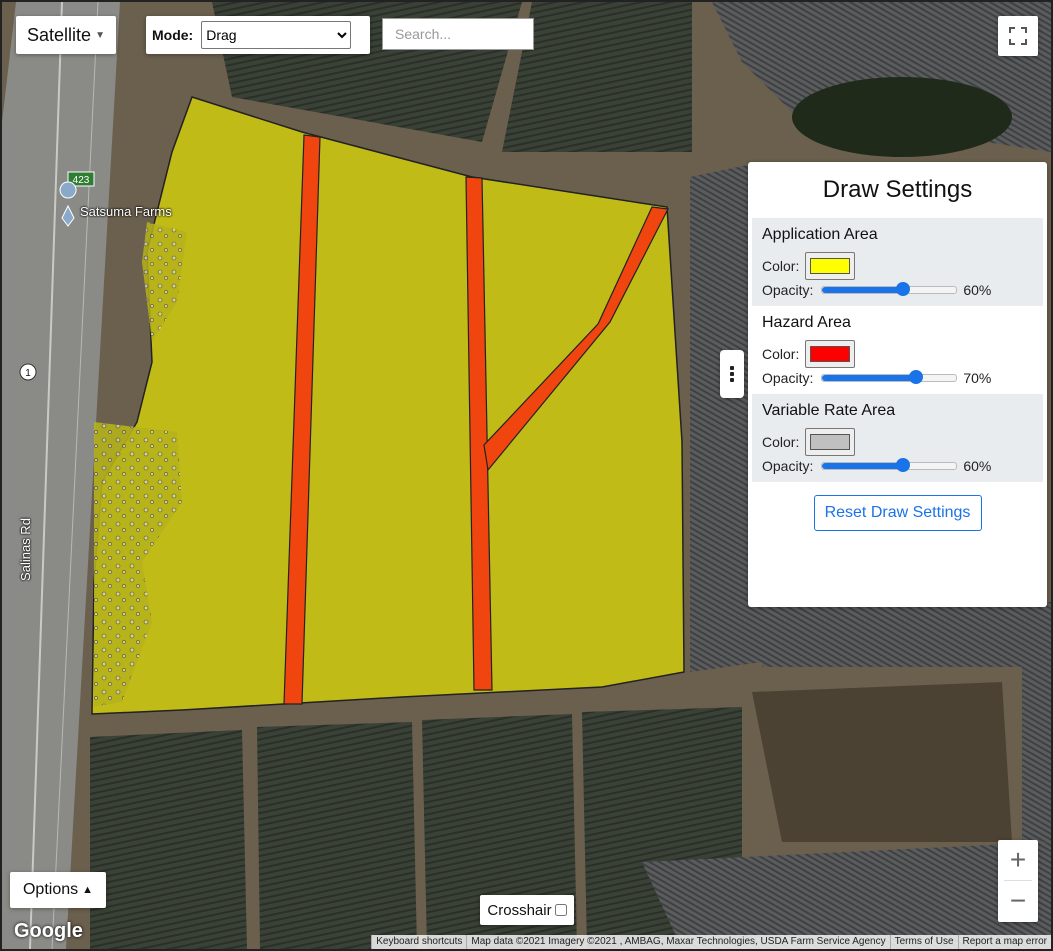 Image resolution: width=1053 pixels, height=951 pixels. What do you see at coordinates (519, 910) in the screenshot?
I see `crosshair-label: Crosshair` at bounding box center [519, 910].